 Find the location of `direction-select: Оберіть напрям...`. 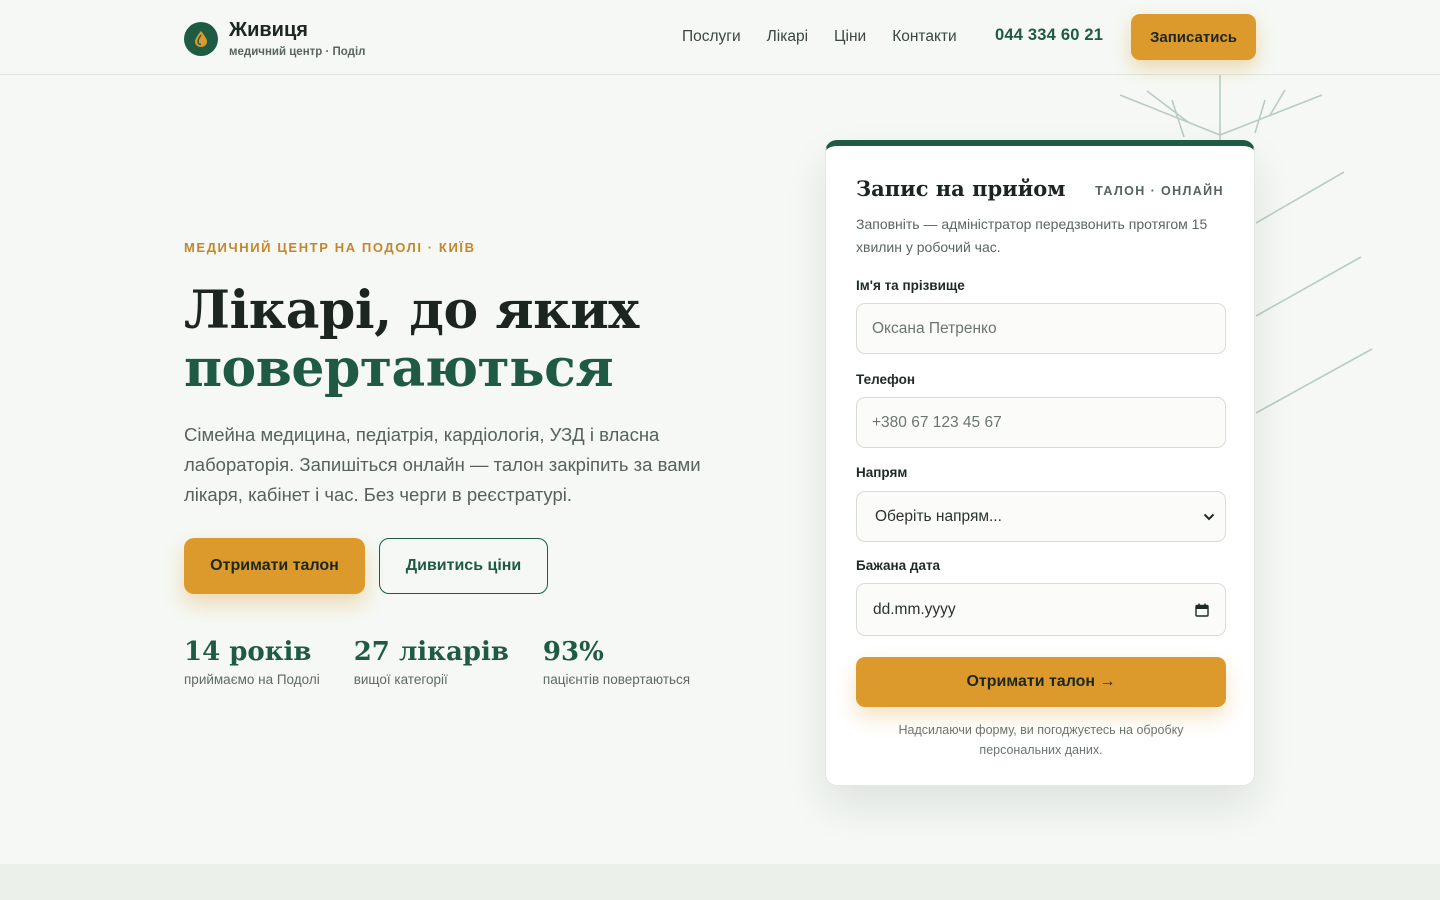

direction-select: Оберіть напрям... is located at coordinates (1041, 516).